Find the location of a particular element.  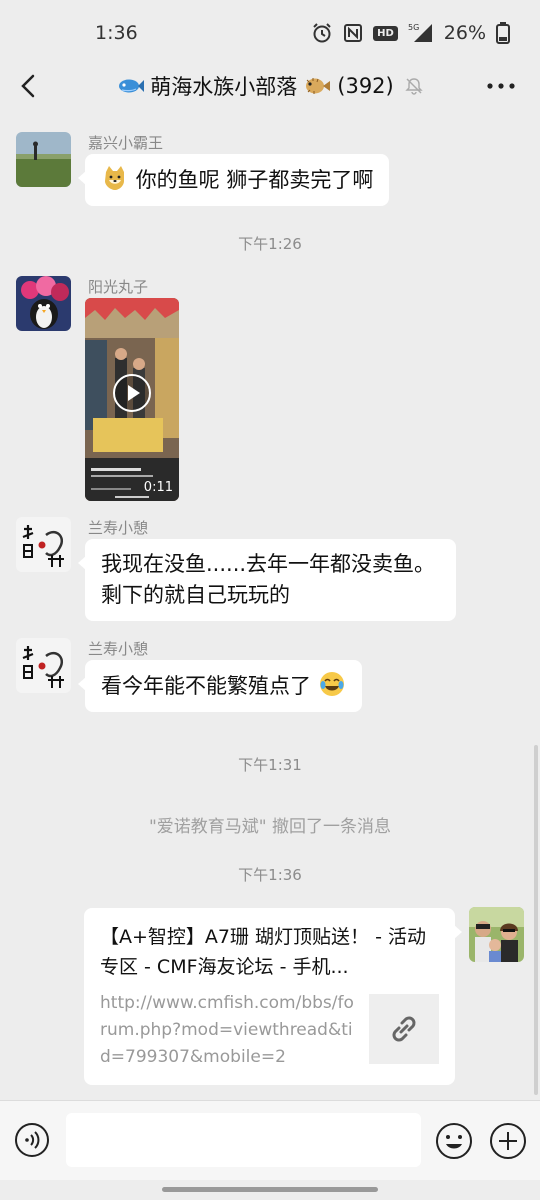

avatar-family-photo is located at coordinates (496, 934).